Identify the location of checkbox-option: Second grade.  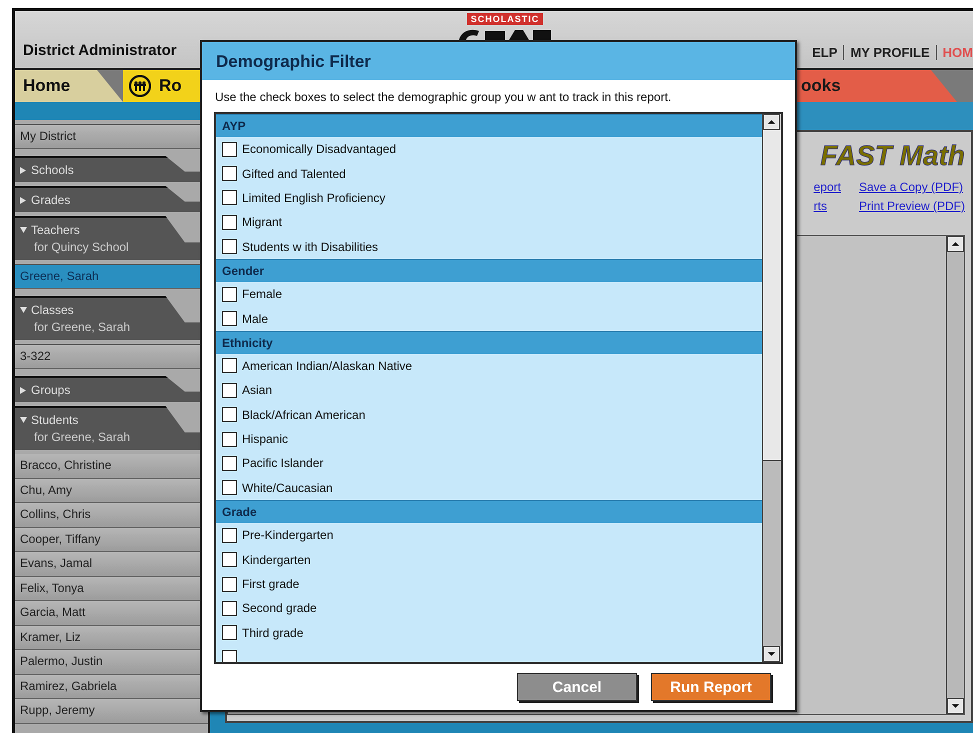
(489, 608).